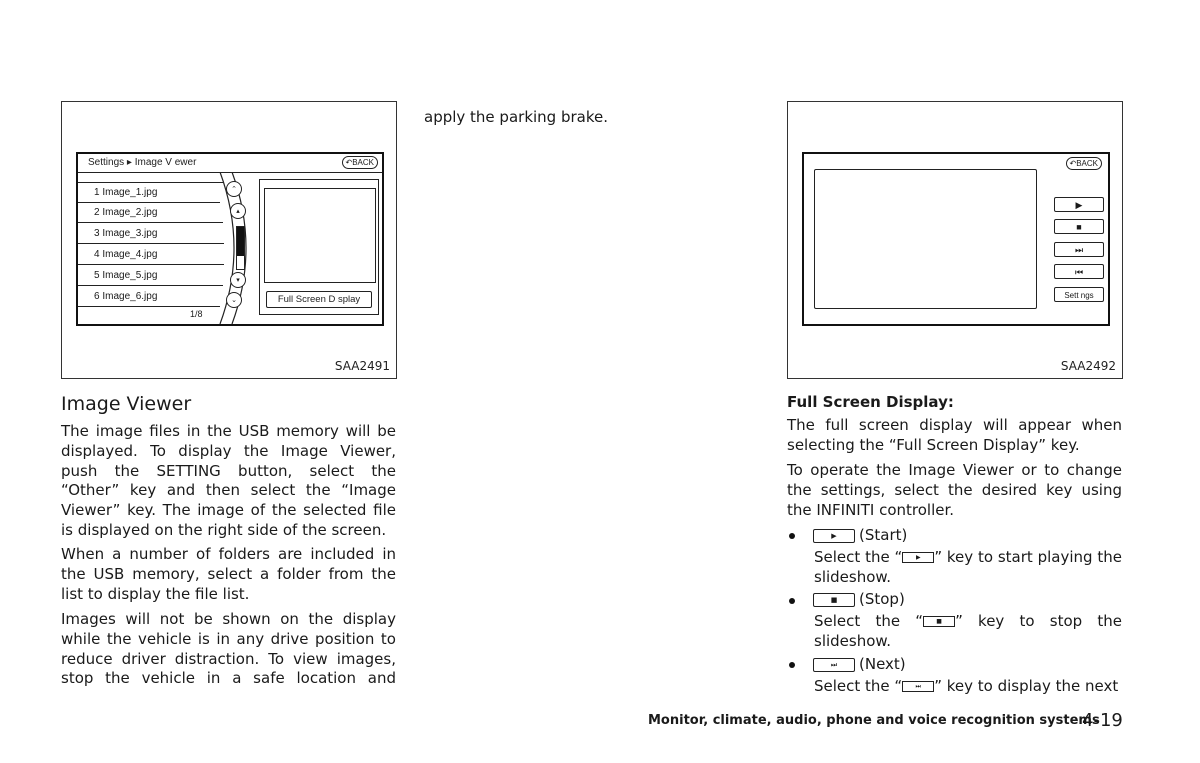 The image size is (1200, 763). What do you see at coordinates (149, 193) in the screenshot?
I see `file-list-item: 1 Image_1.jpg` at bounding box center [149, 193].